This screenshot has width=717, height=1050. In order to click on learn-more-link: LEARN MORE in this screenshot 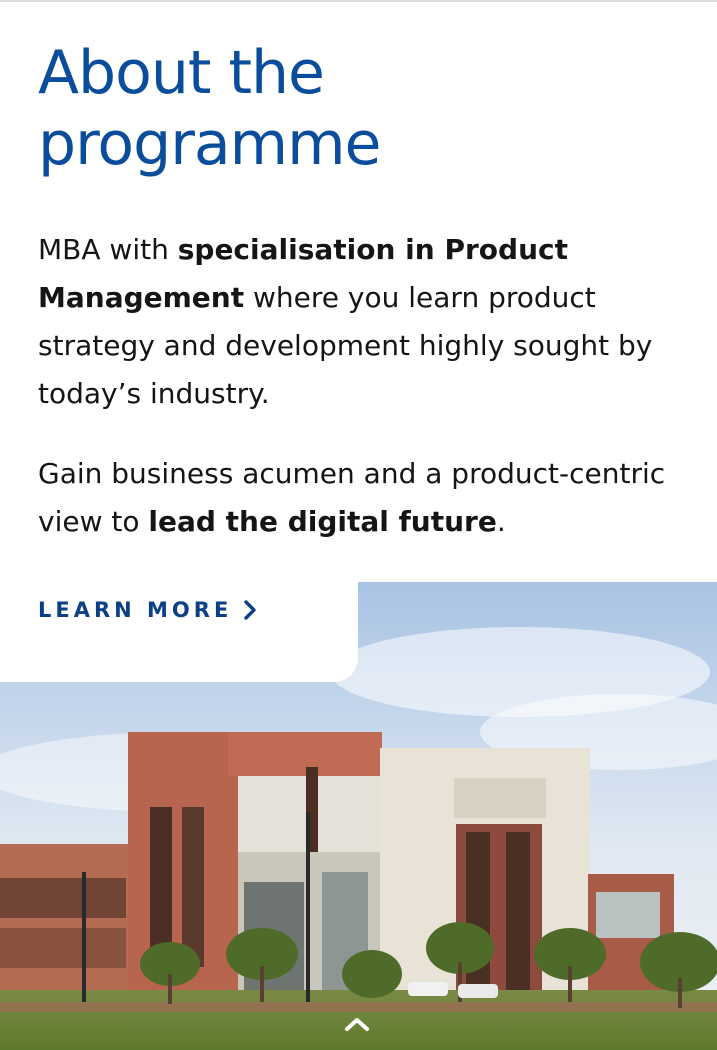, I will do `click(148, 610)`.